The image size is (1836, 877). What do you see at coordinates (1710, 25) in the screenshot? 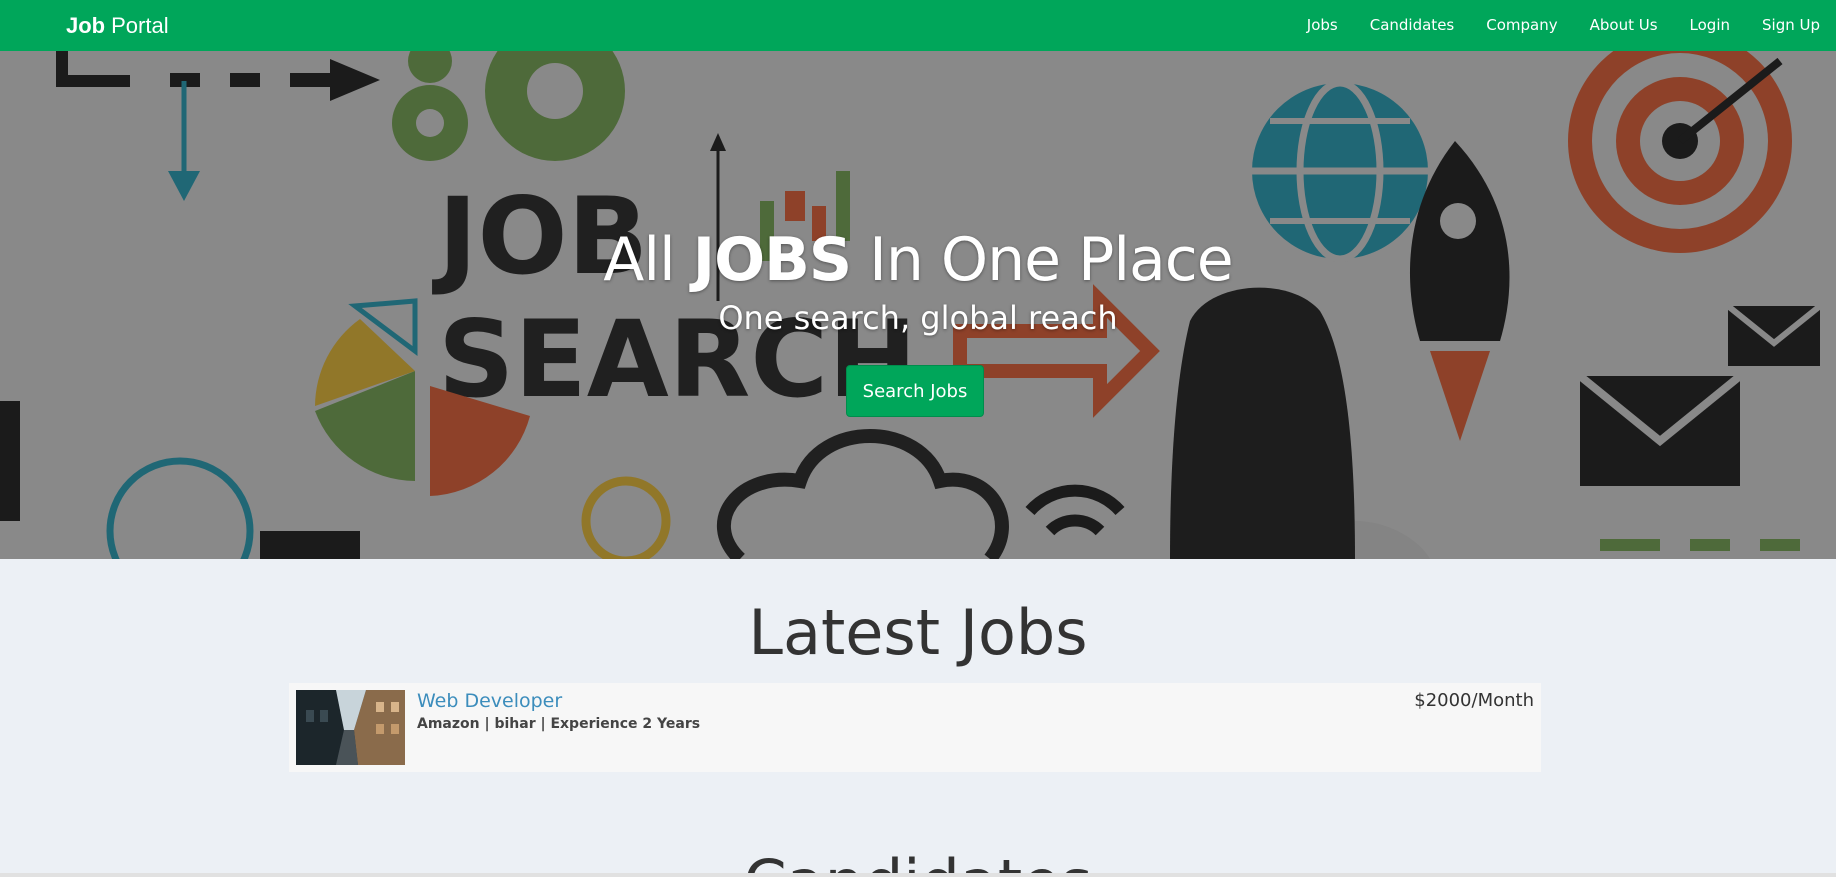
I see `nav-link-login: Login` at bounding box center [1710, 25].